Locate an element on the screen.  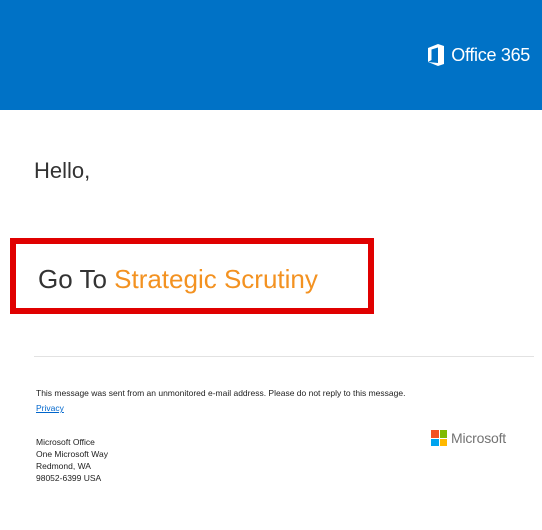
address-line: Microsoft Office is located at coordinates (65, 442).